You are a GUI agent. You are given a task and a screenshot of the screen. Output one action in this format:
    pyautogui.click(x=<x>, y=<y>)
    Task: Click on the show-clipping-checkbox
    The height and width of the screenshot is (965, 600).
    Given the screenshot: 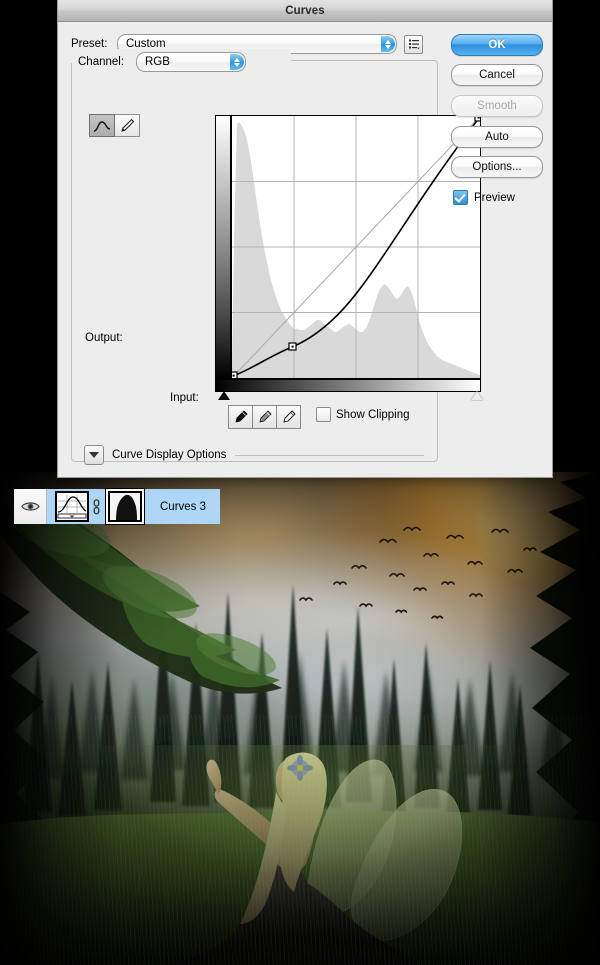 What is the action you would take?
    pyautogui.click(x=323, y=414)
    